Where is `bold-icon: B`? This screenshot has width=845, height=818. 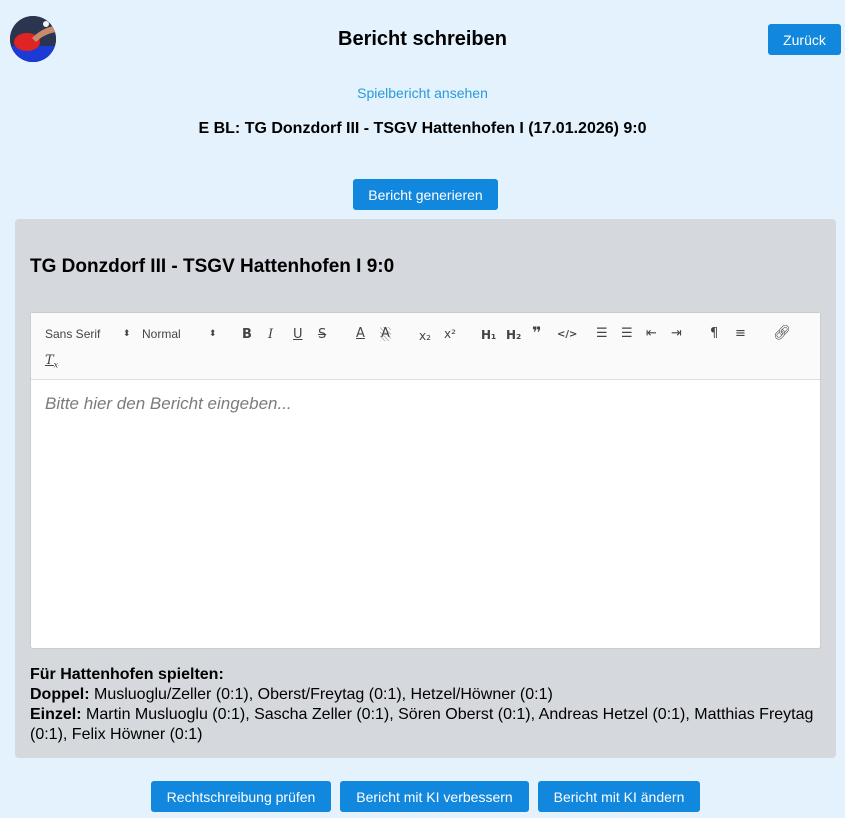
bold-icon: B is located at coordinates (247, 335).